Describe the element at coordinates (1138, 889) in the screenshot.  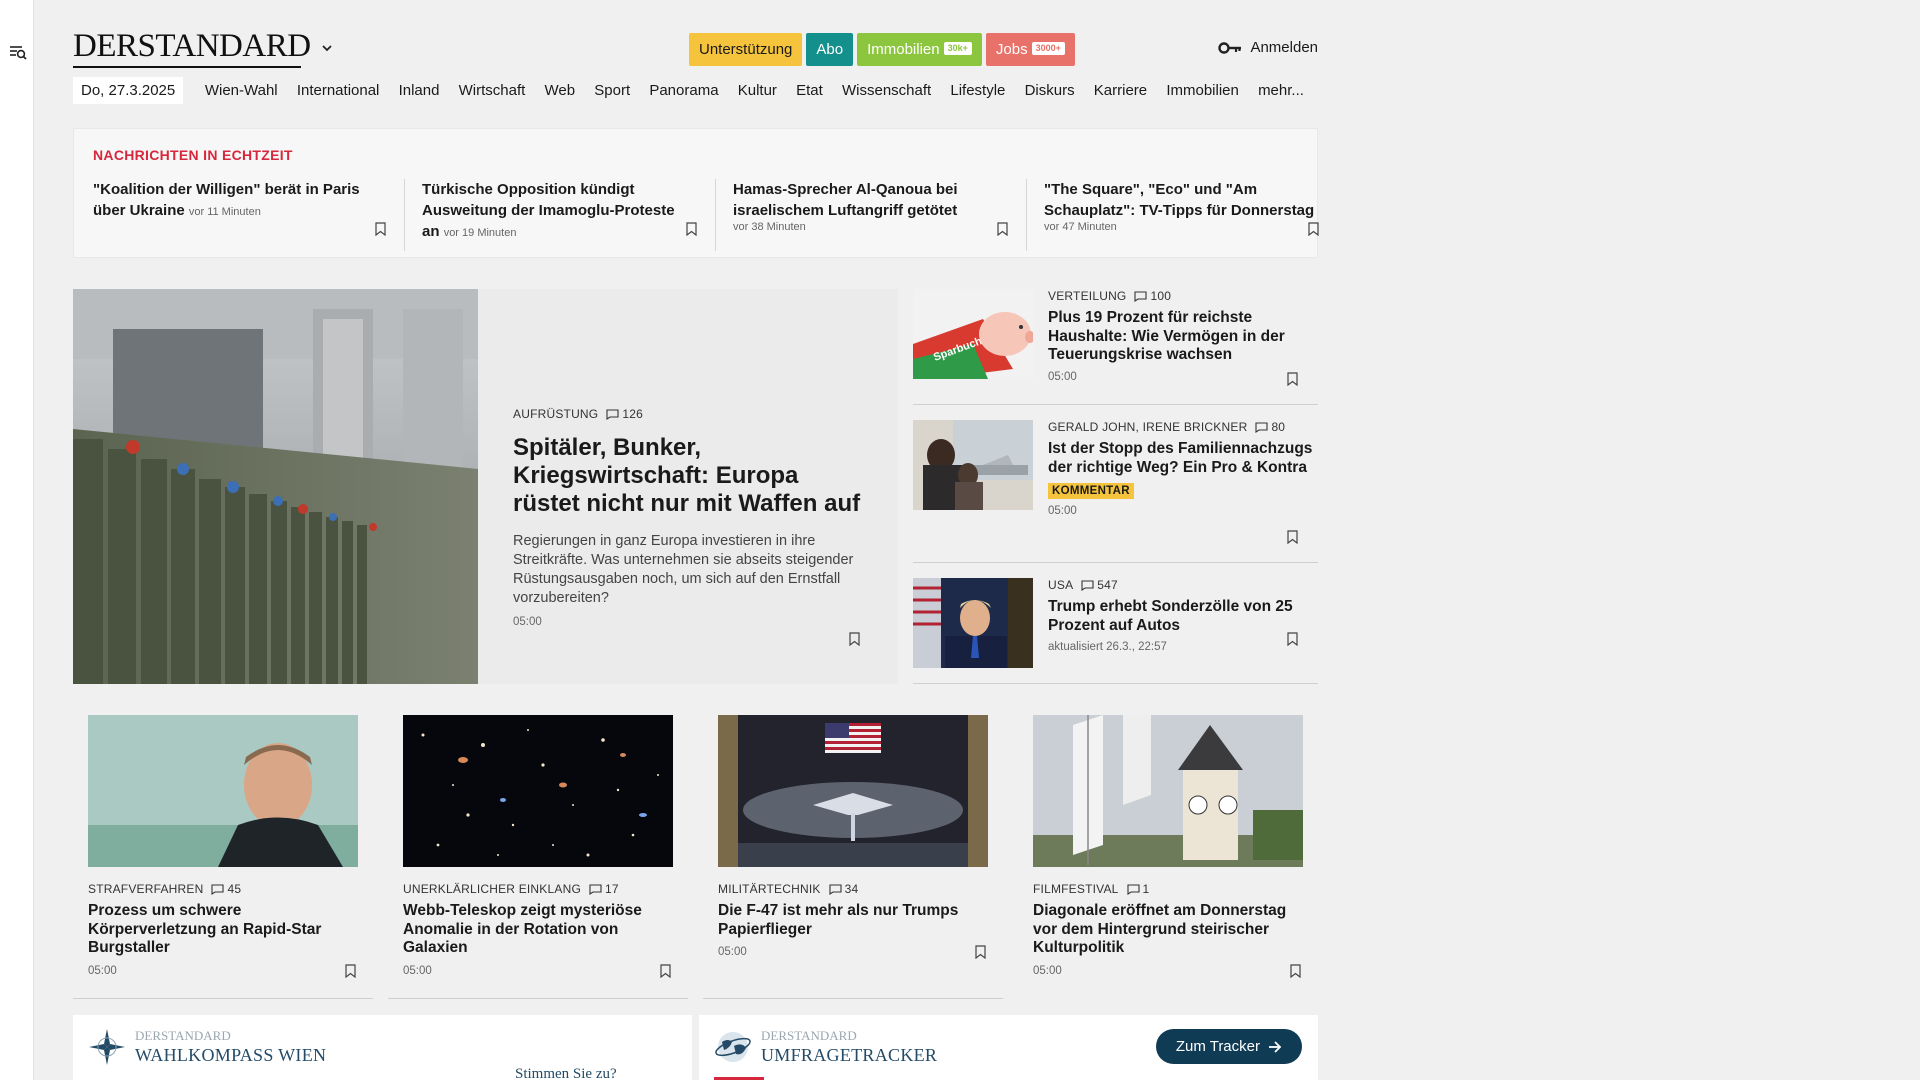
I see `comment-count: 1` at that location.